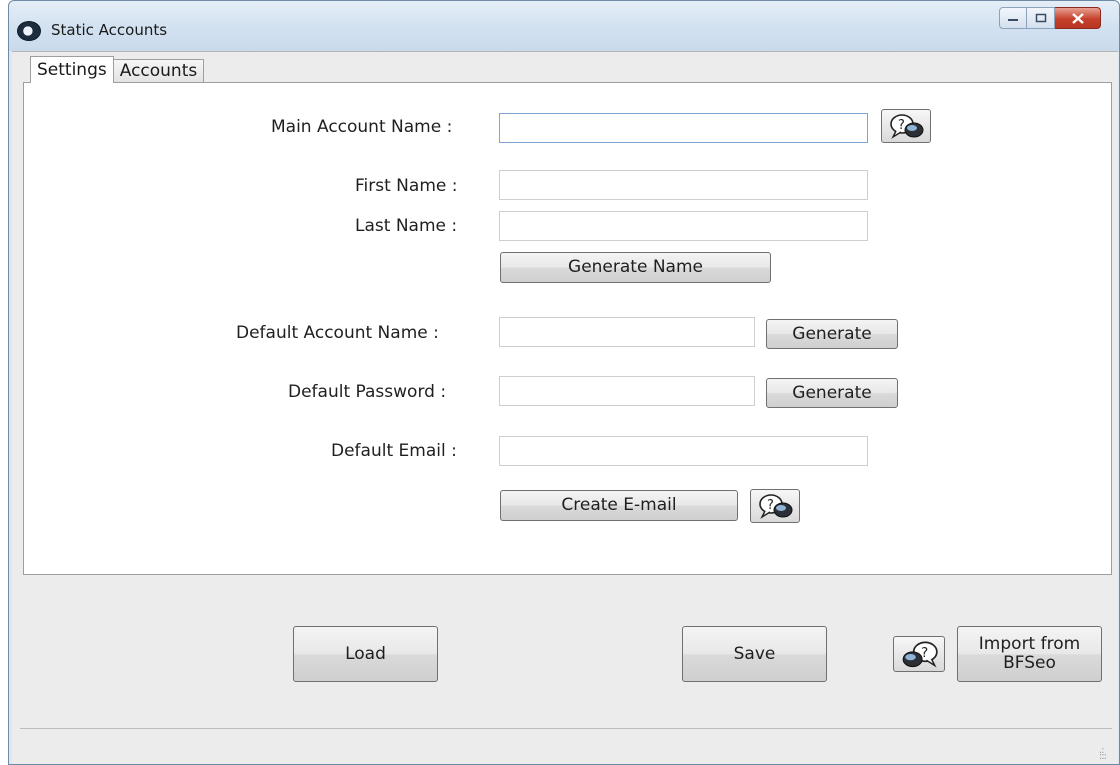  I want to click on generate-account-name-label: Generate, so click(832, 333).